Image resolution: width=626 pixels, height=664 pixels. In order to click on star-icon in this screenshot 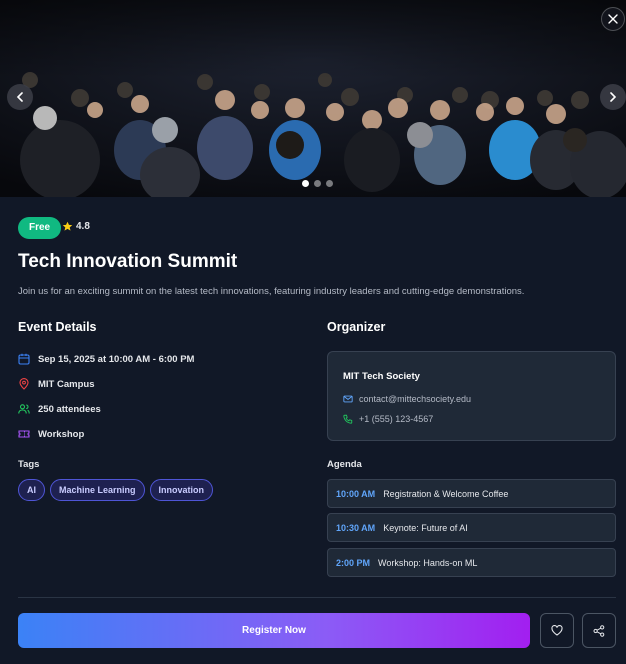, I will do `click(67, 226)`.